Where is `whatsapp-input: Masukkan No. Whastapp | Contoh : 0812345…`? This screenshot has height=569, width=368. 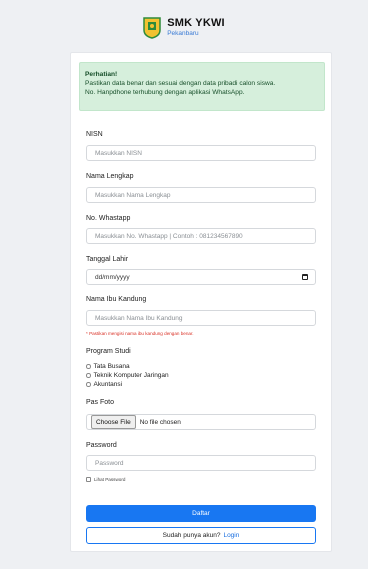
whatsapp-input: Masukkan No. Whastapp | Contoh : 0812345… is located at coordinates (201, 236).